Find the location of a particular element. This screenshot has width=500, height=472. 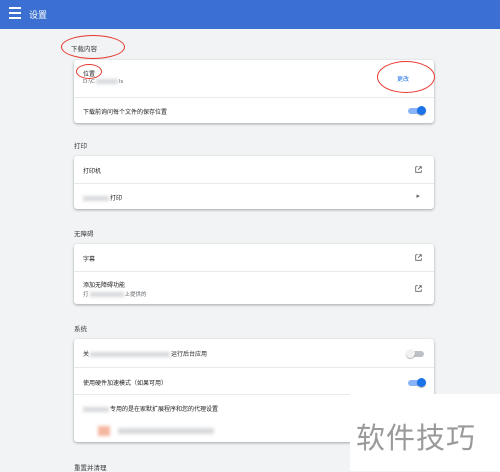

add-accessibility-label: 添加无障碍功能 is located at coordinates (104, 285).